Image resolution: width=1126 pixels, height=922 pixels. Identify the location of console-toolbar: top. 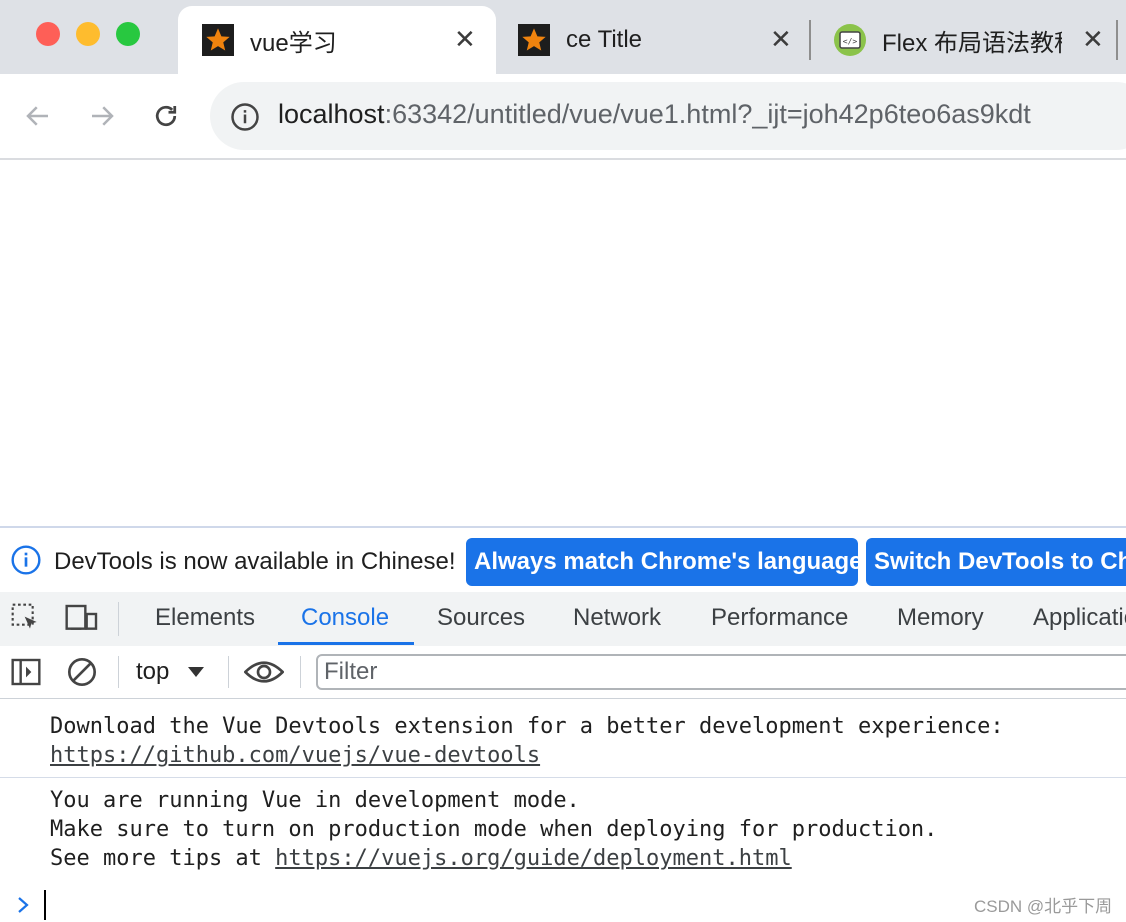
(563, 672).